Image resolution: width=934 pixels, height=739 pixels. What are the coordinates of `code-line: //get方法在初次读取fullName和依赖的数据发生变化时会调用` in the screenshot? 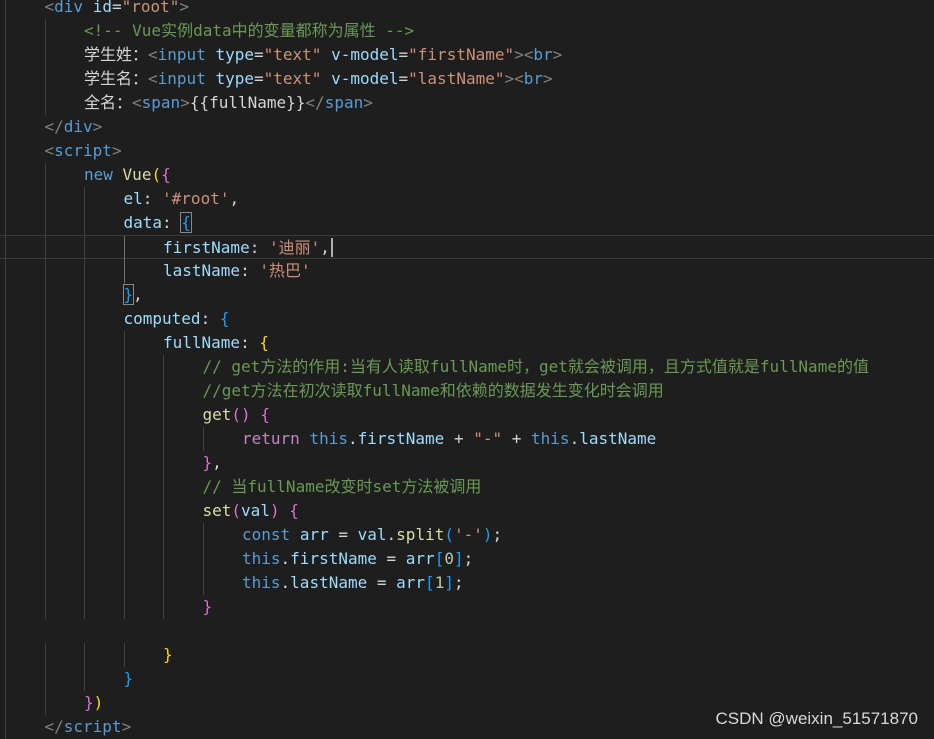 It's located at (467, 391).